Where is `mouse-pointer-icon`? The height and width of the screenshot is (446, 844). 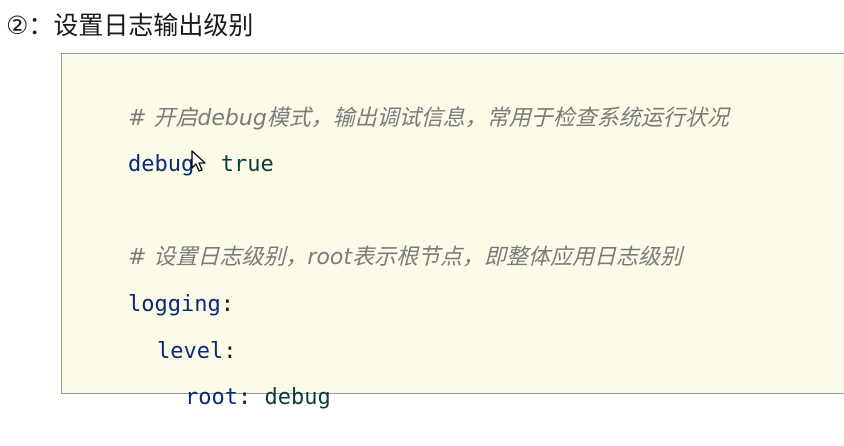 mouse-pointer-icon is located at coordinates (198, 161).